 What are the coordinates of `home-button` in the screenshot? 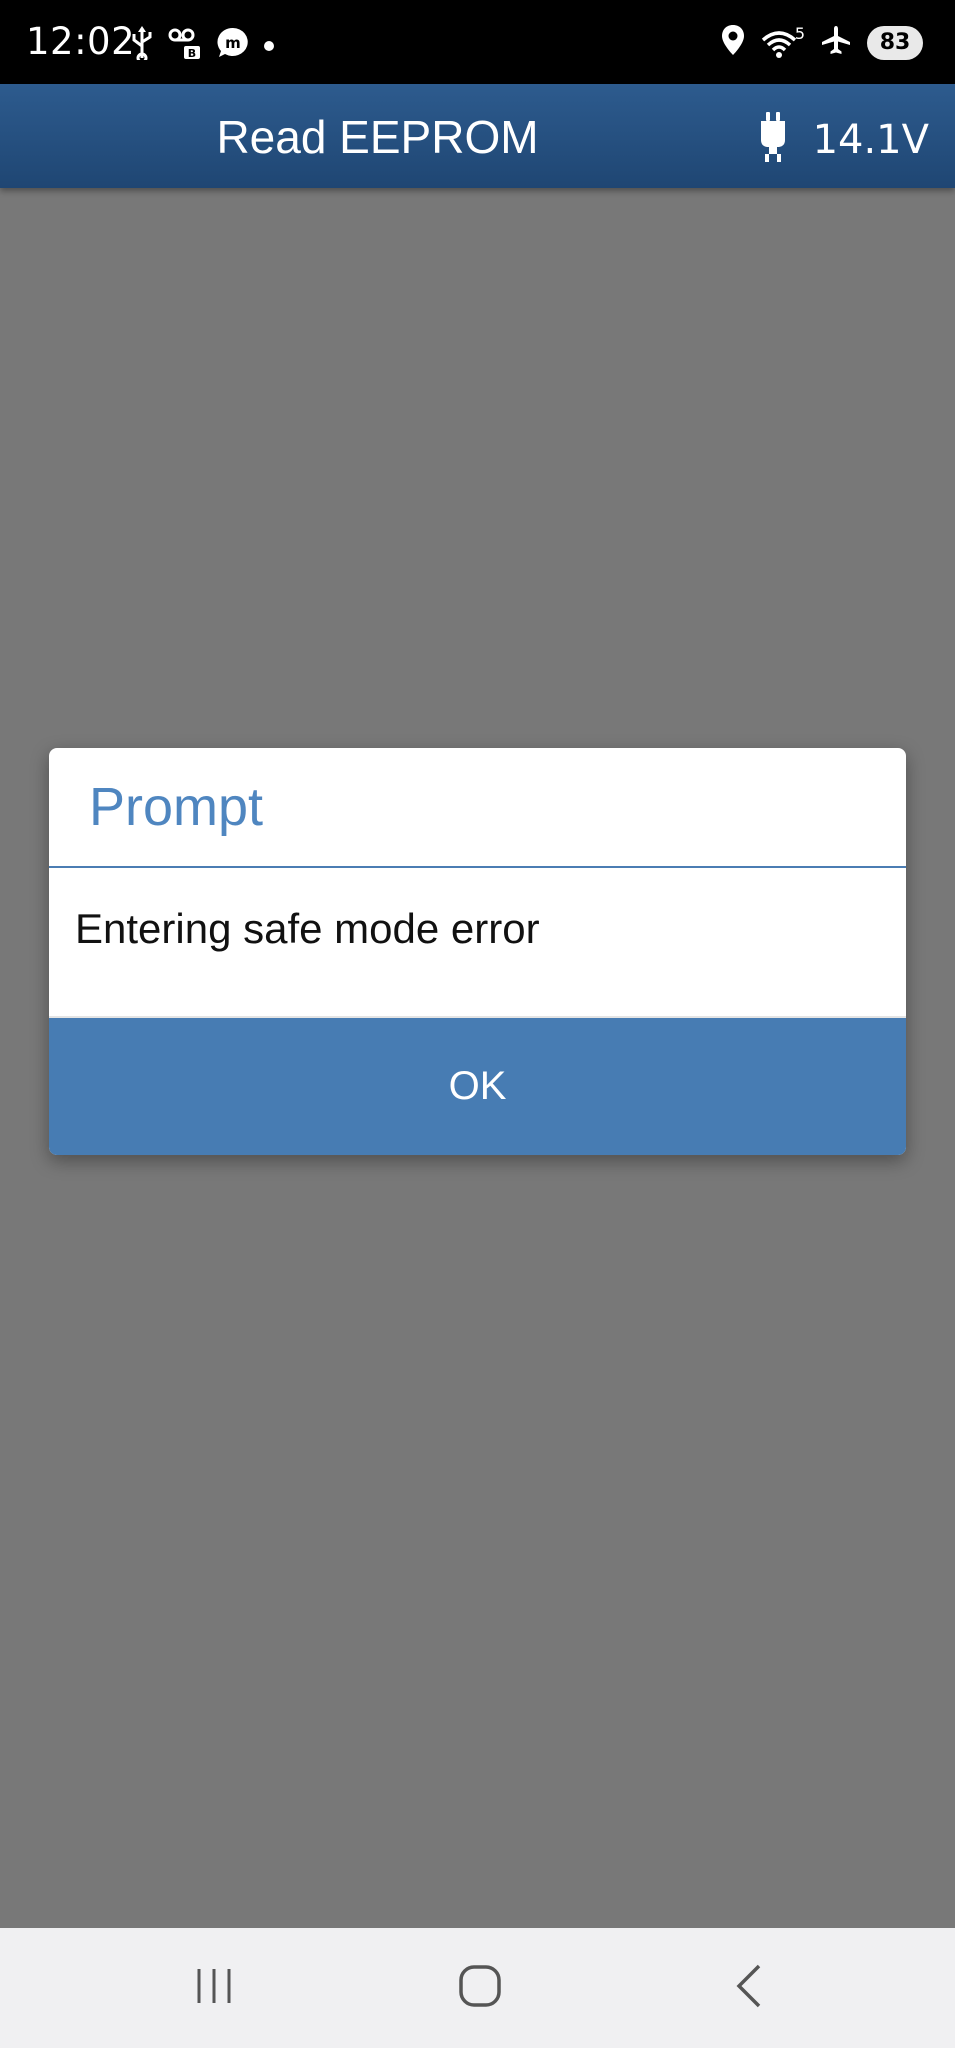 It's located at (480, 1988).